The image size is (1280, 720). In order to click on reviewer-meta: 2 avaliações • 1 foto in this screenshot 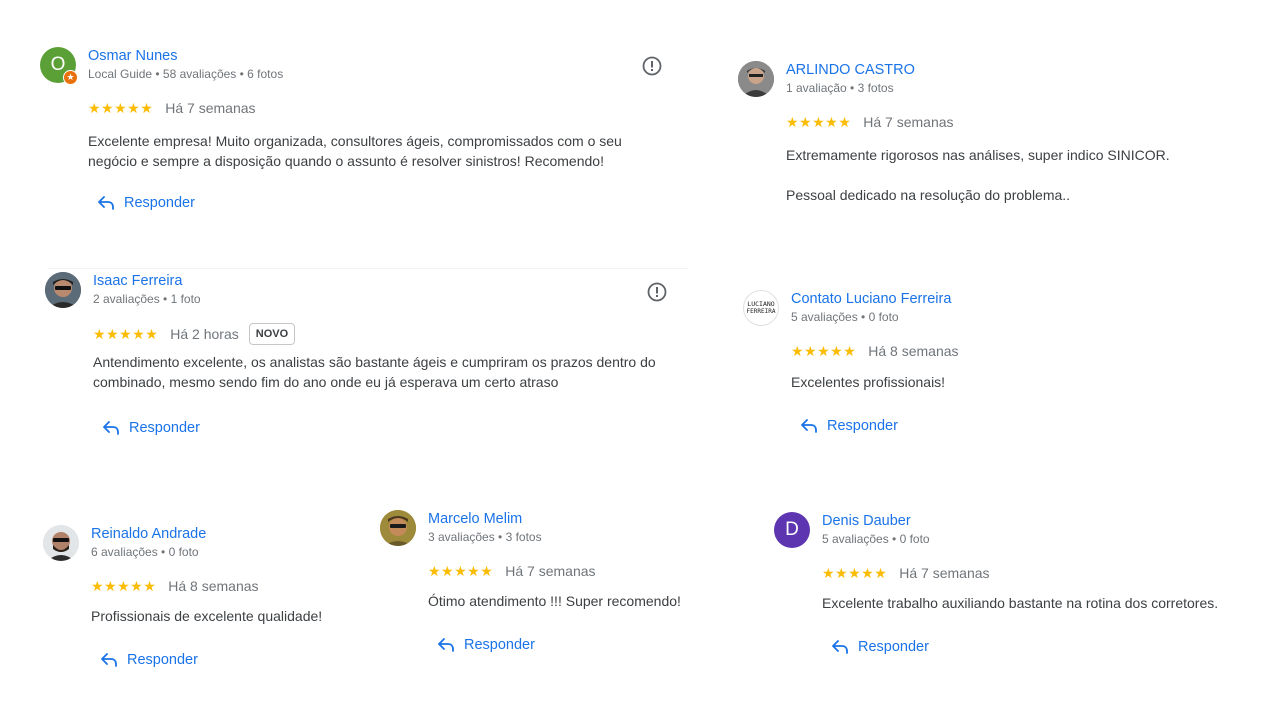, I will do `click(147, 299)`.